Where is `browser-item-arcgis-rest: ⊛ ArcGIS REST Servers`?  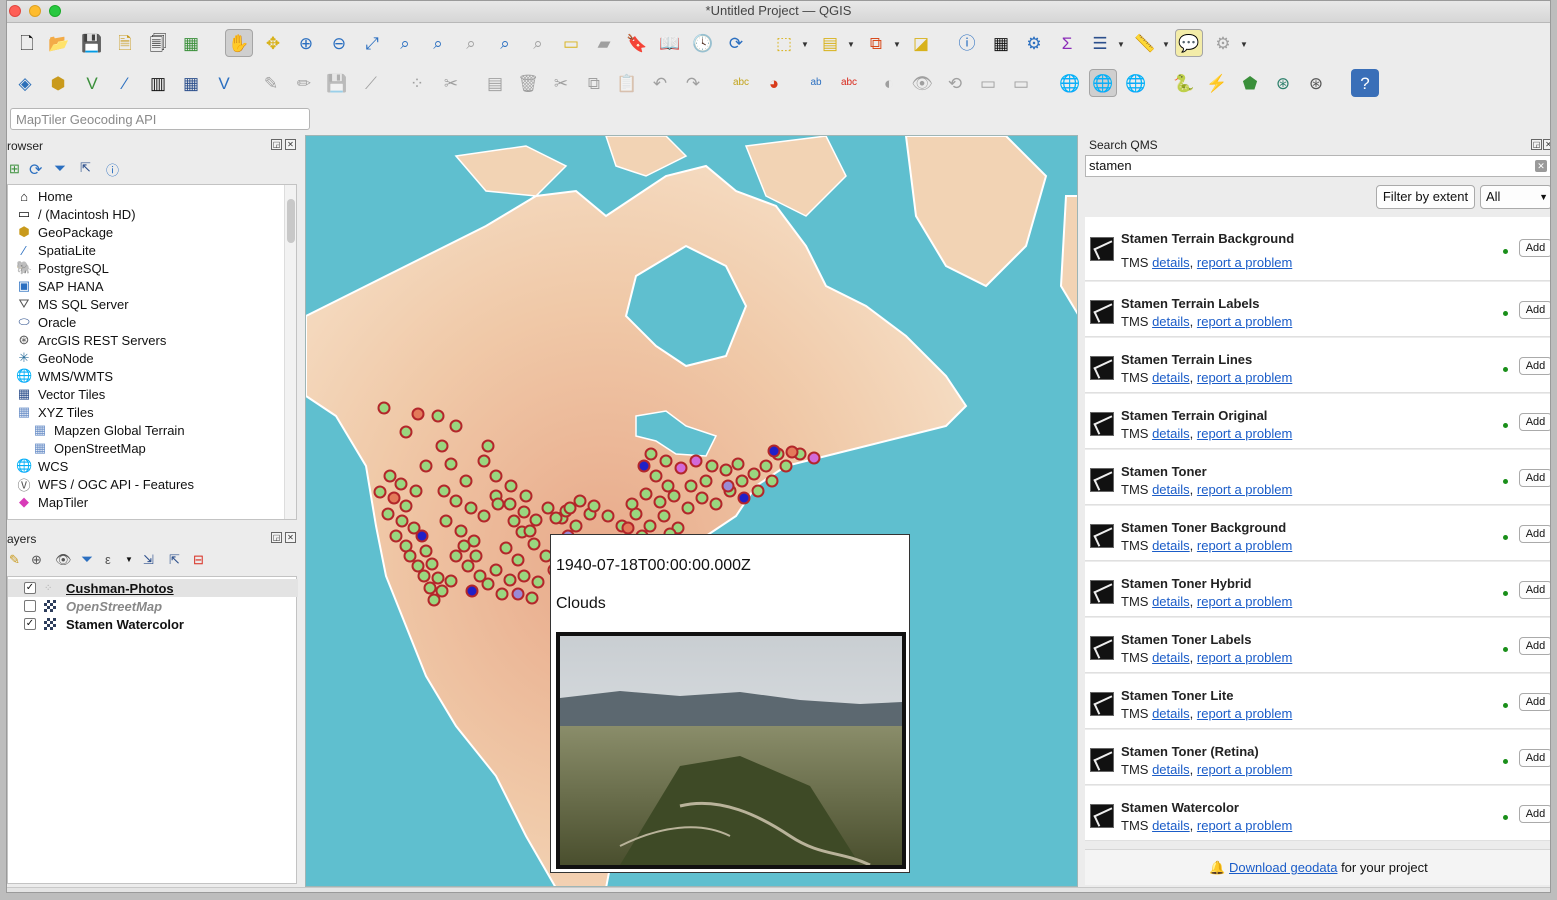
browser-item-arcgis-rest: ⊛ ArcGIS REST Servers is located at coordinates (91, 340).